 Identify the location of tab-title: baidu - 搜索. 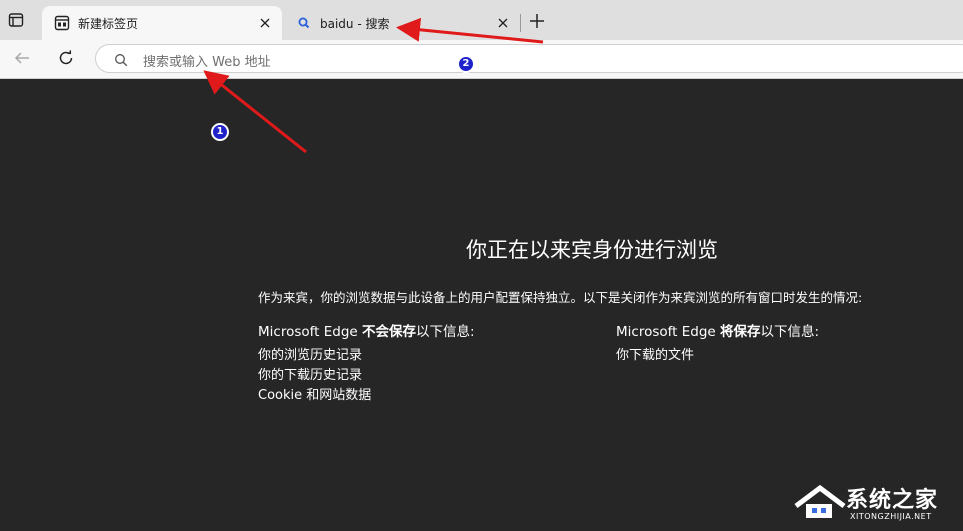
(355, 24).